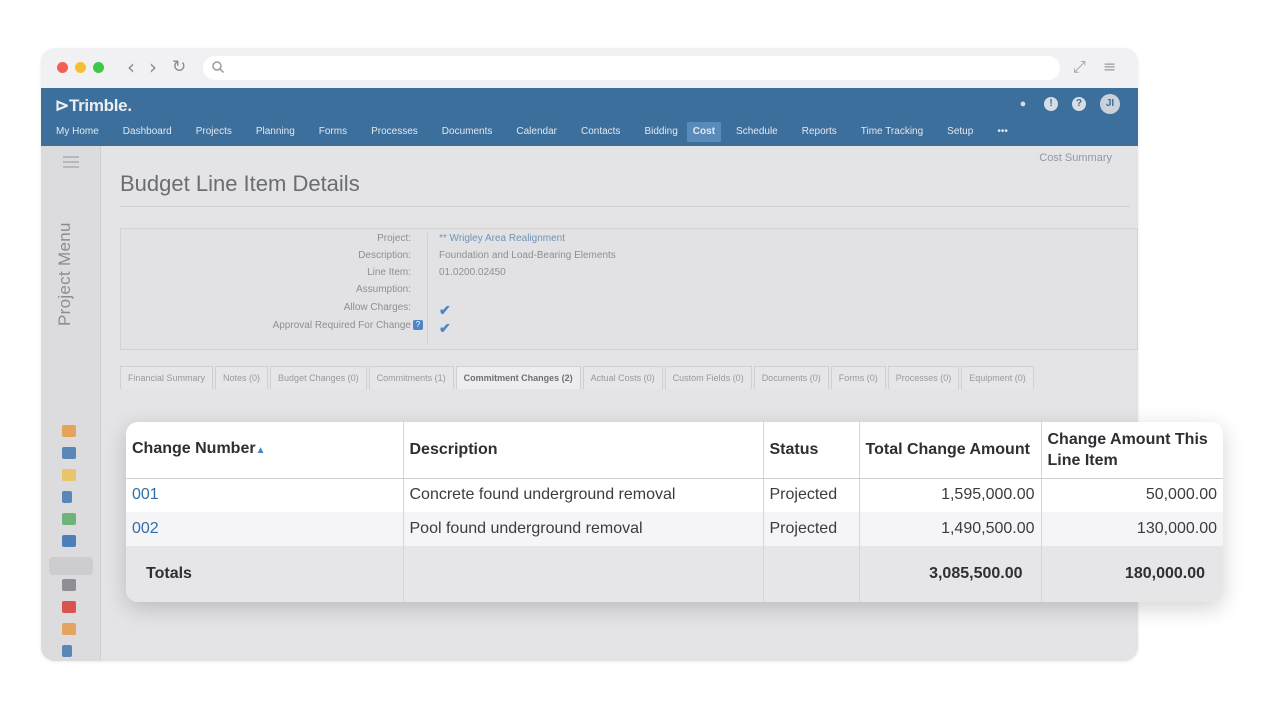  I want to click on tab: Commitments (1), so click(411, 377).